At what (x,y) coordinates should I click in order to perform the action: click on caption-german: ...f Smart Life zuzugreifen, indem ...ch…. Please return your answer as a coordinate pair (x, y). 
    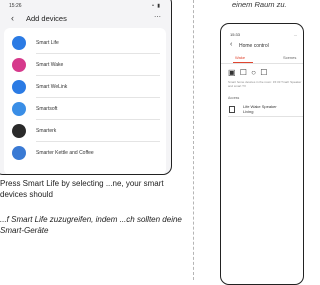
    Looking at the image, I should click on (91, 225).